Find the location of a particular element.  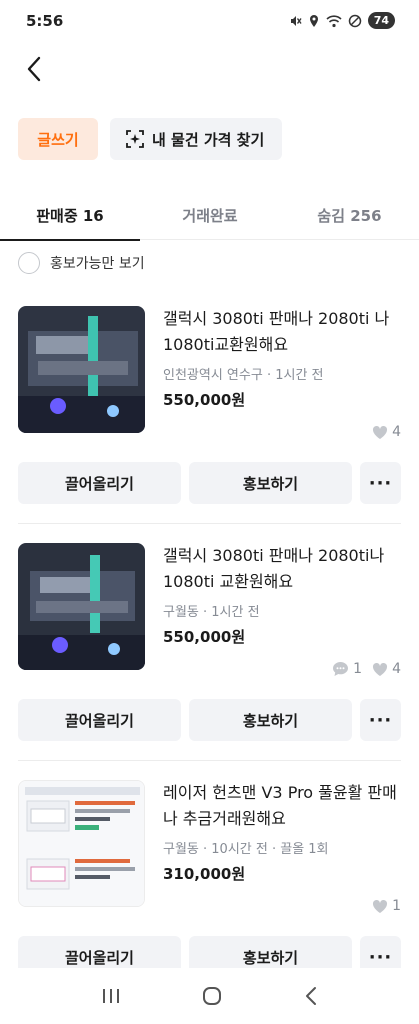

chat-count: 1 is located at coordinates (358, 669).